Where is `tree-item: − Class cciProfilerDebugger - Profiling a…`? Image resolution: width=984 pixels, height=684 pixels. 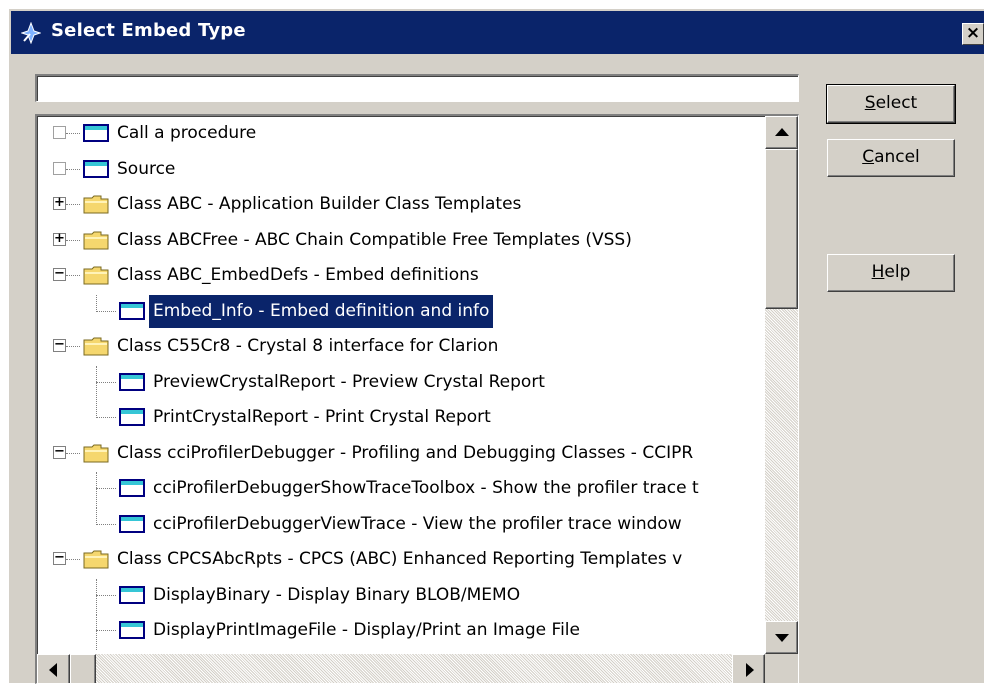 tree-item: − Class cciProfilerDebugger - Profiling a… is located at coordinates (401, 453).